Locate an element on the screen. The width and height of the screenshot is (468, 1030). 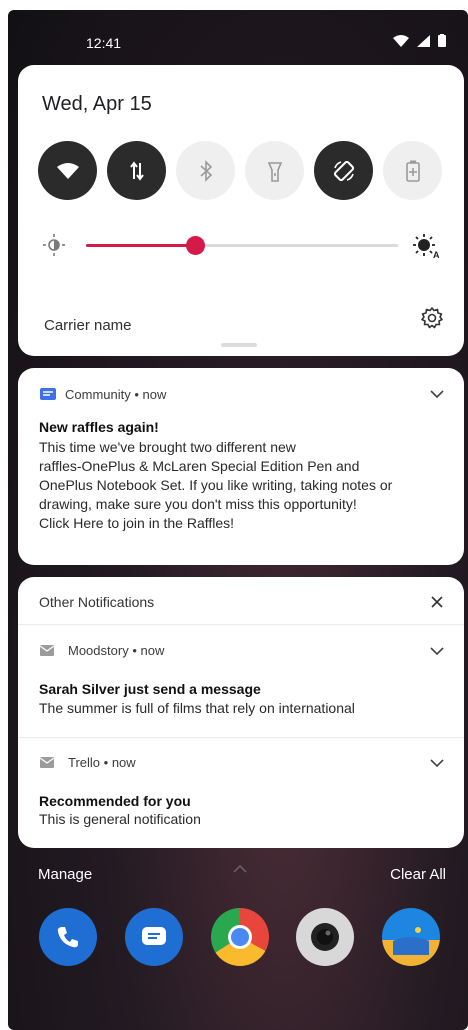
brightness-thumb is located at coordinates (196, 245).